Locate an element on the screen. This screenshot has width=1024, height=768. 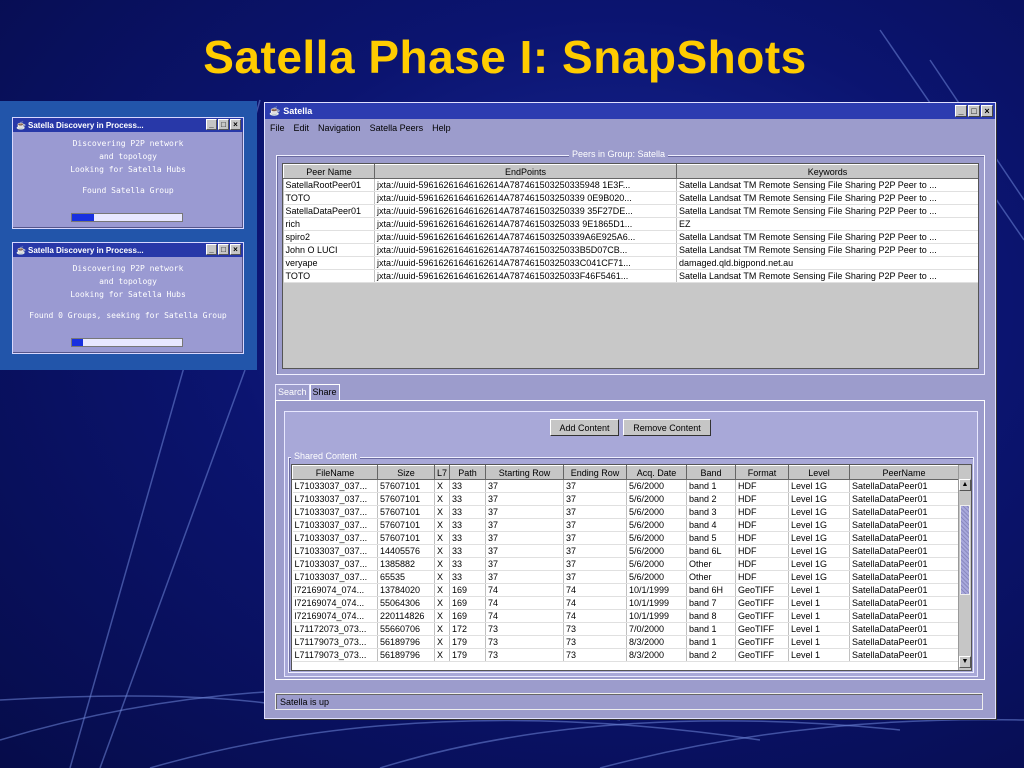
peers-column-header: Keywords is located at coordinates (827, 171).